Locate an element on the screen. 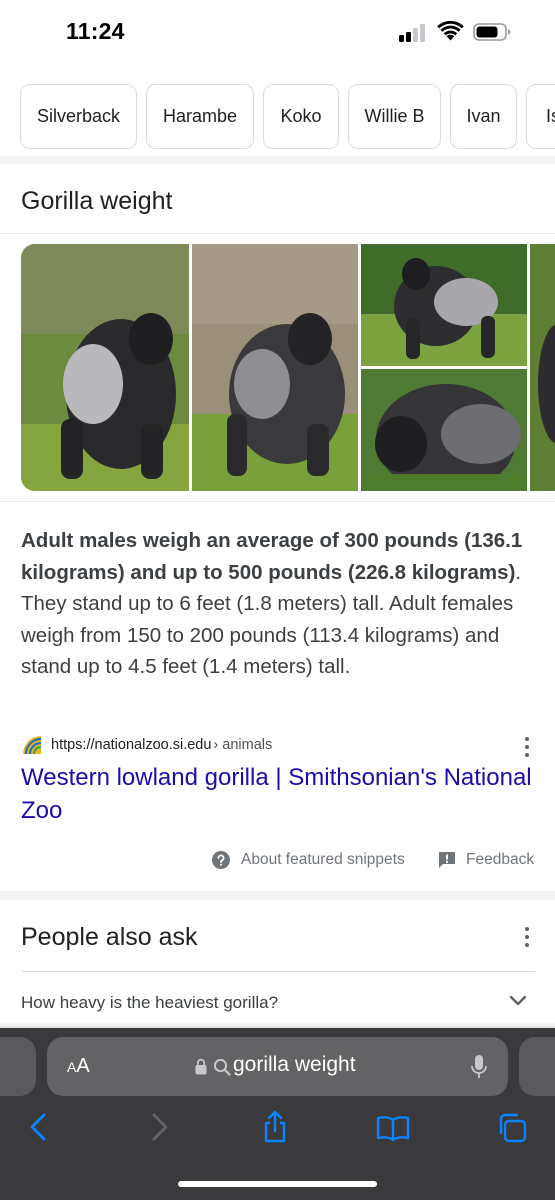 The height and width of the screenshot is (1200, 555). cellular-signal-icon is located at coordinates (414, 32).